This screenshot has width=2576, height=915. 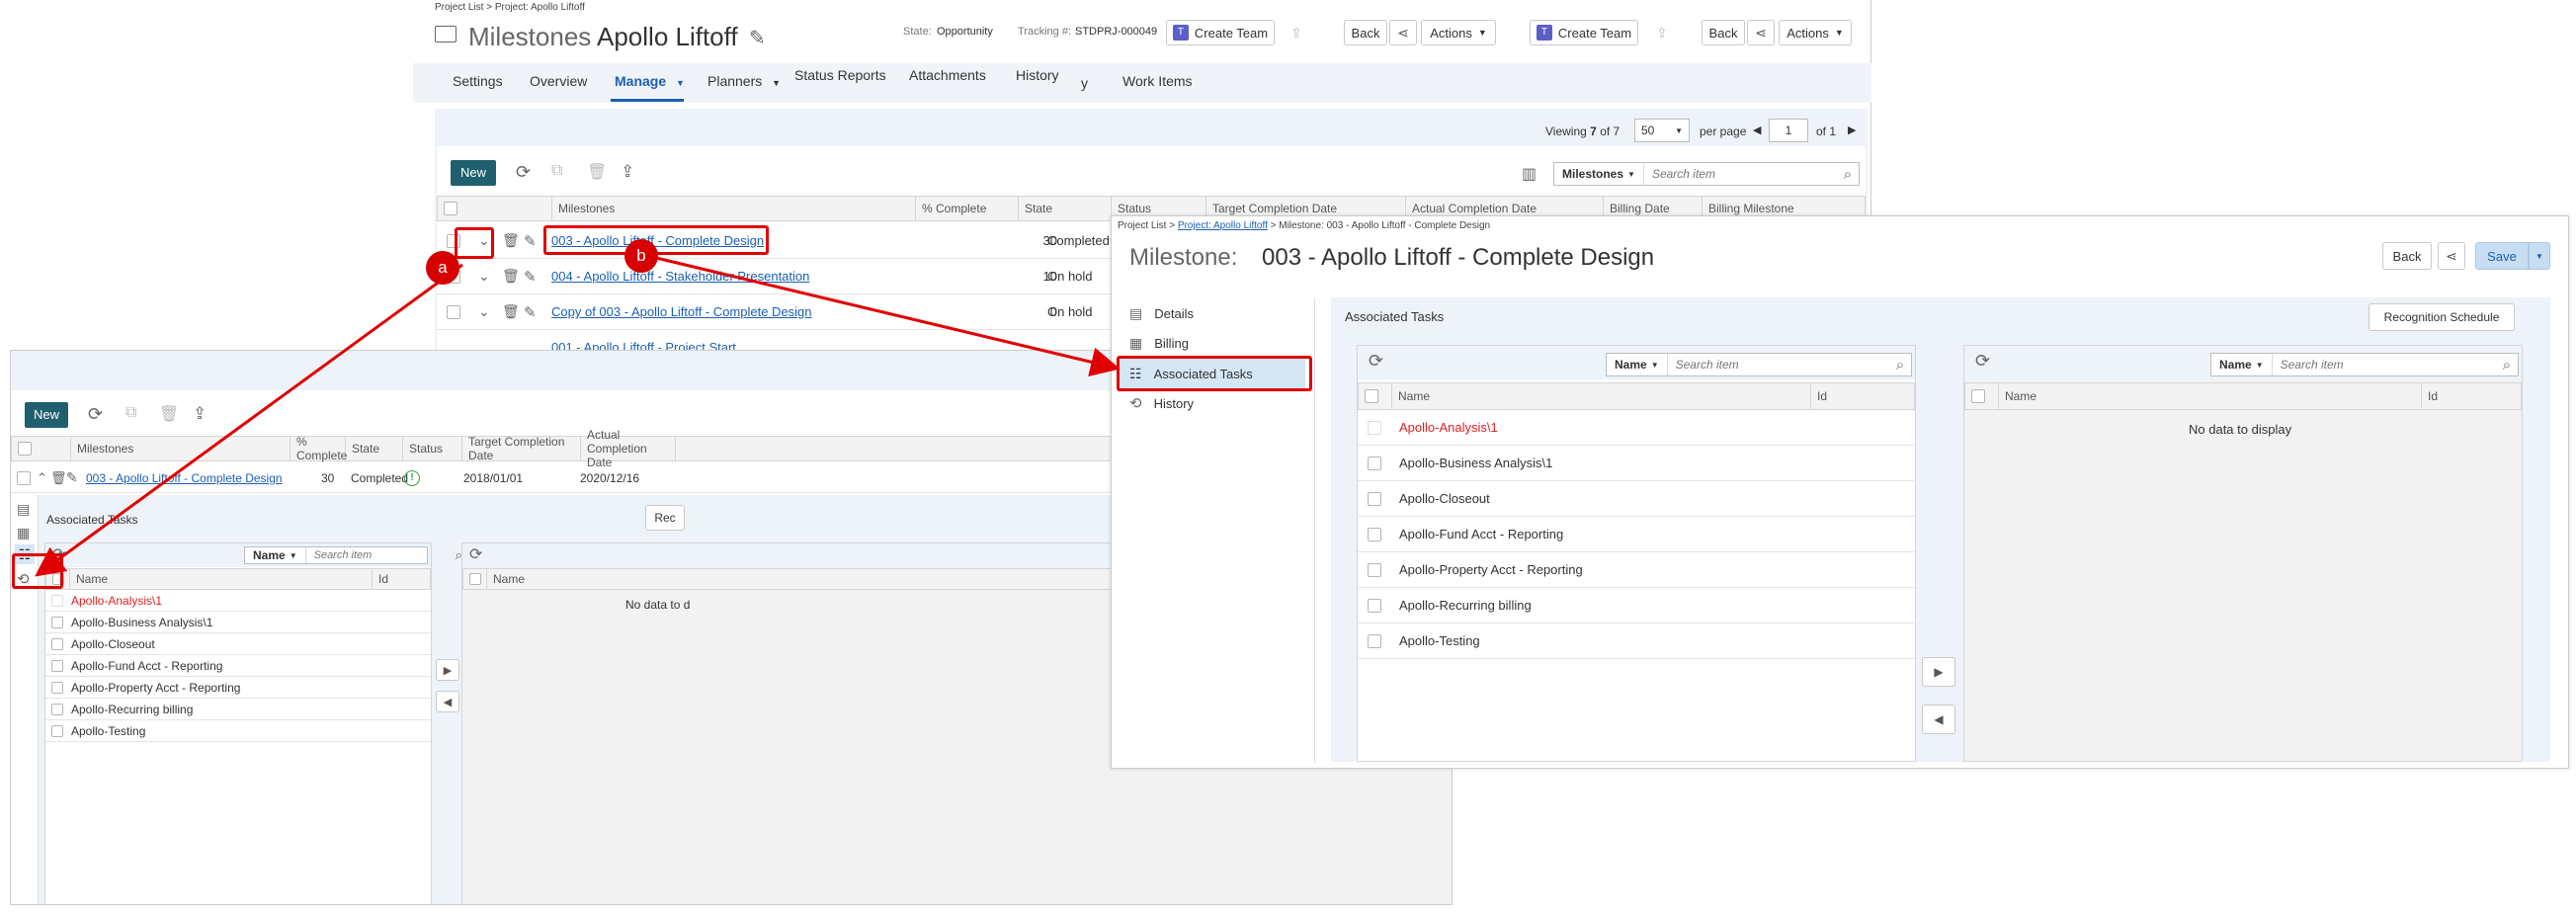 What do you see at coordinates (578, 416) in the screenshot?
I see `callout-arrows` at bounding box center [578, 416].